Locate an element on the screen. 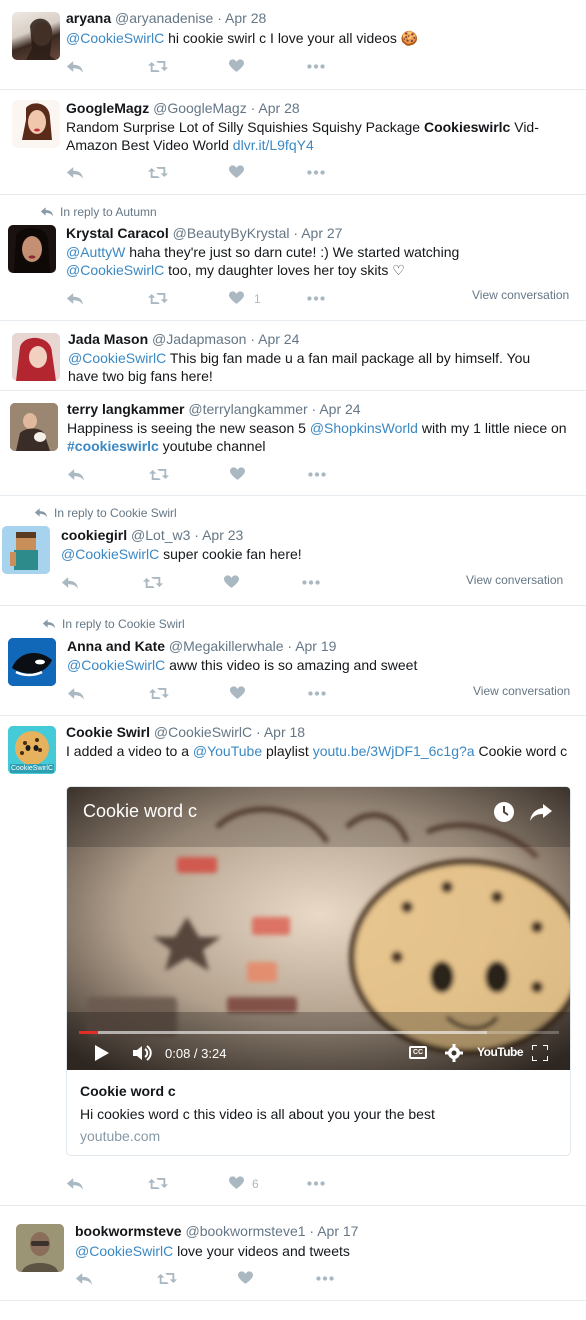 The height and width of the screenshot is (1320, 586). card-title: Cookie word c is located at coordinates (128, 1091).